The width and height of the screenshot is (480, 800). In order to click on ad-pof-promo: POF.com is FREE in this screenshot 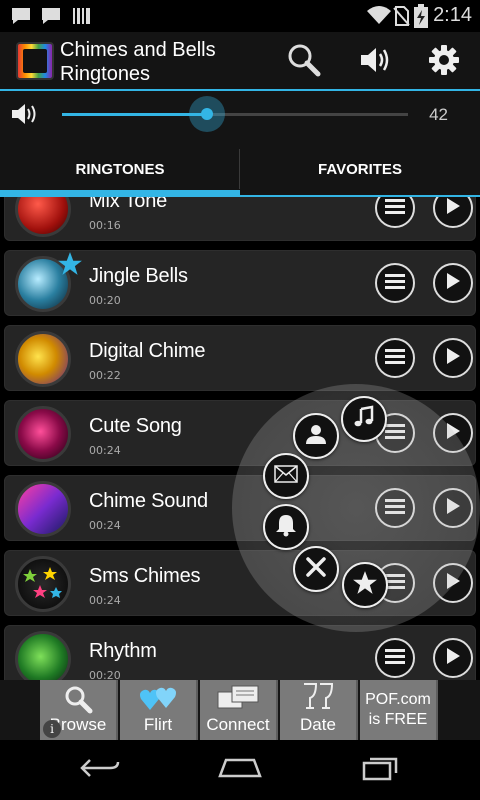, I will do `click(399, 710)`.